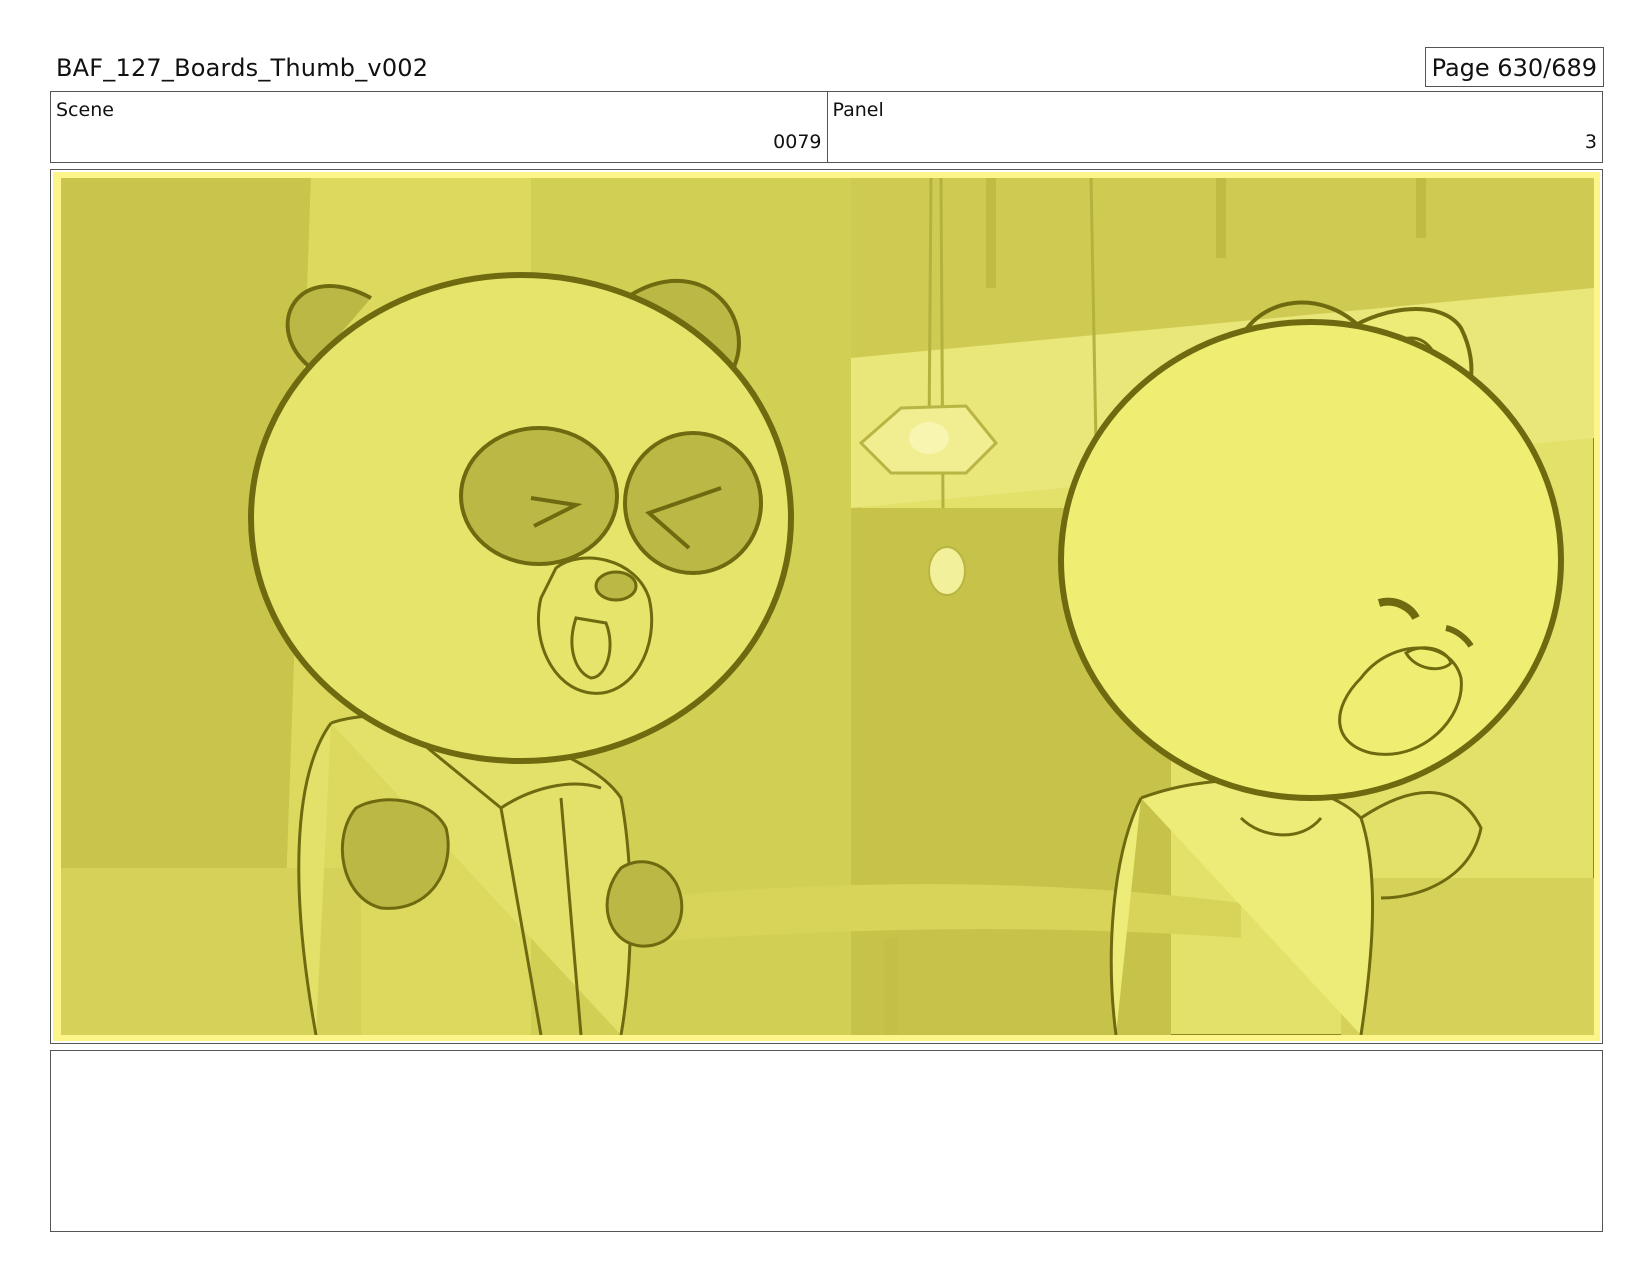 The image size is (1650, 1275). I want to click on scene-value: 0079, so click(797, 142).